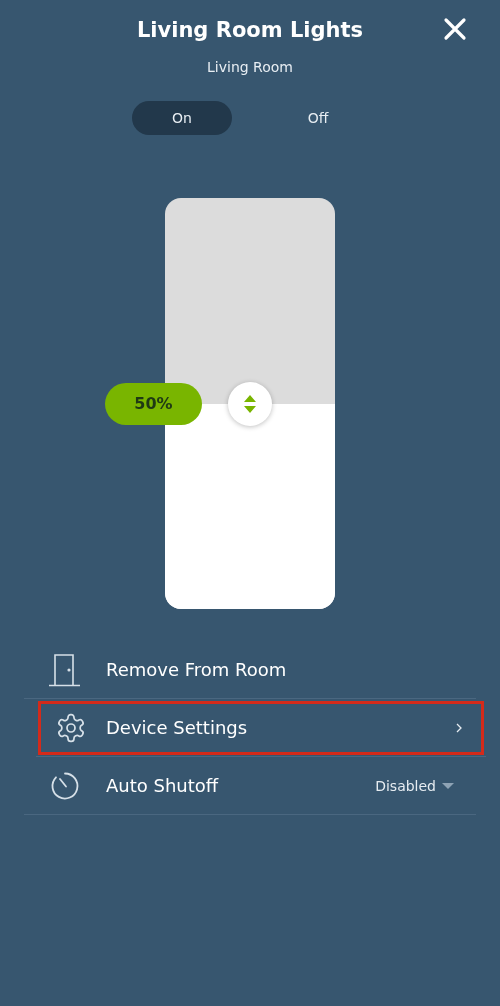 This screenshot has width=500, height=1006. I want to click on dropdown-caret-icon, so click(448, 785).